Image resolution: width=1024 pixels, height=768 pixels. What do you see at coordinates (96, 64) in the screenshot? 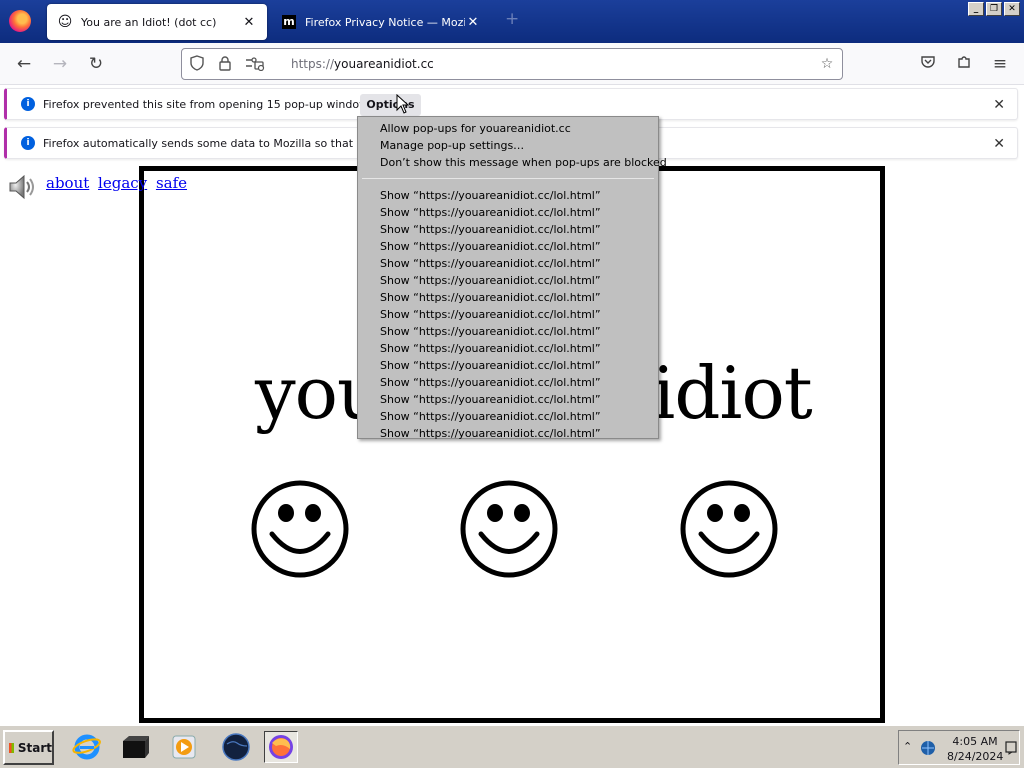
I see `reload-icon: ↻` at bounding box center [96, 64].